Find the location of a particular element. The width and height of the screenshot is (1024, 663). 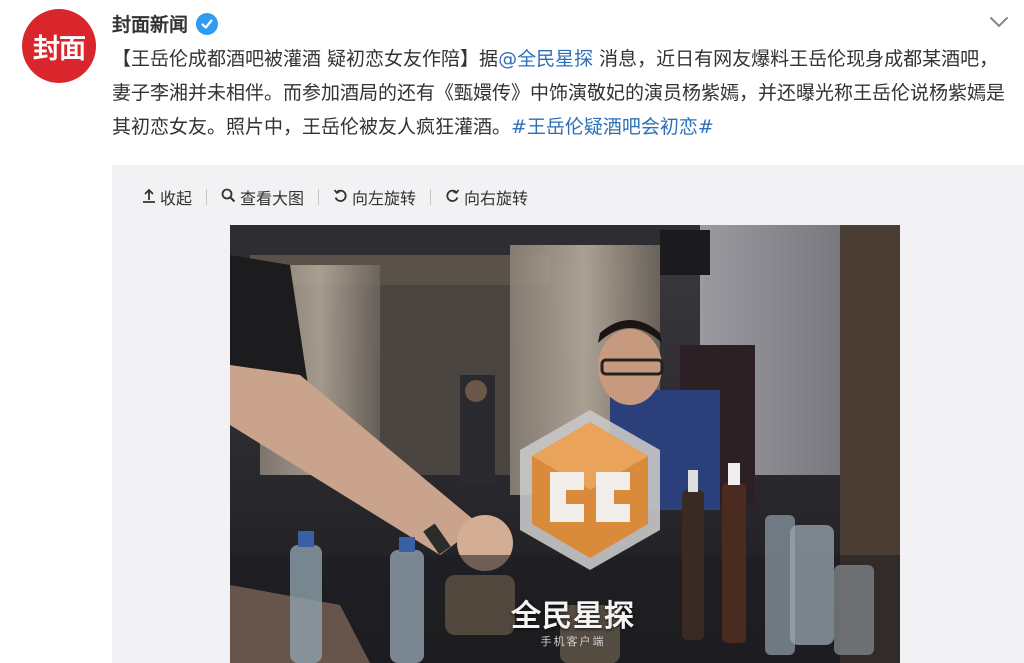

collapse-label: 收起 is located at coordinates (176, 198).